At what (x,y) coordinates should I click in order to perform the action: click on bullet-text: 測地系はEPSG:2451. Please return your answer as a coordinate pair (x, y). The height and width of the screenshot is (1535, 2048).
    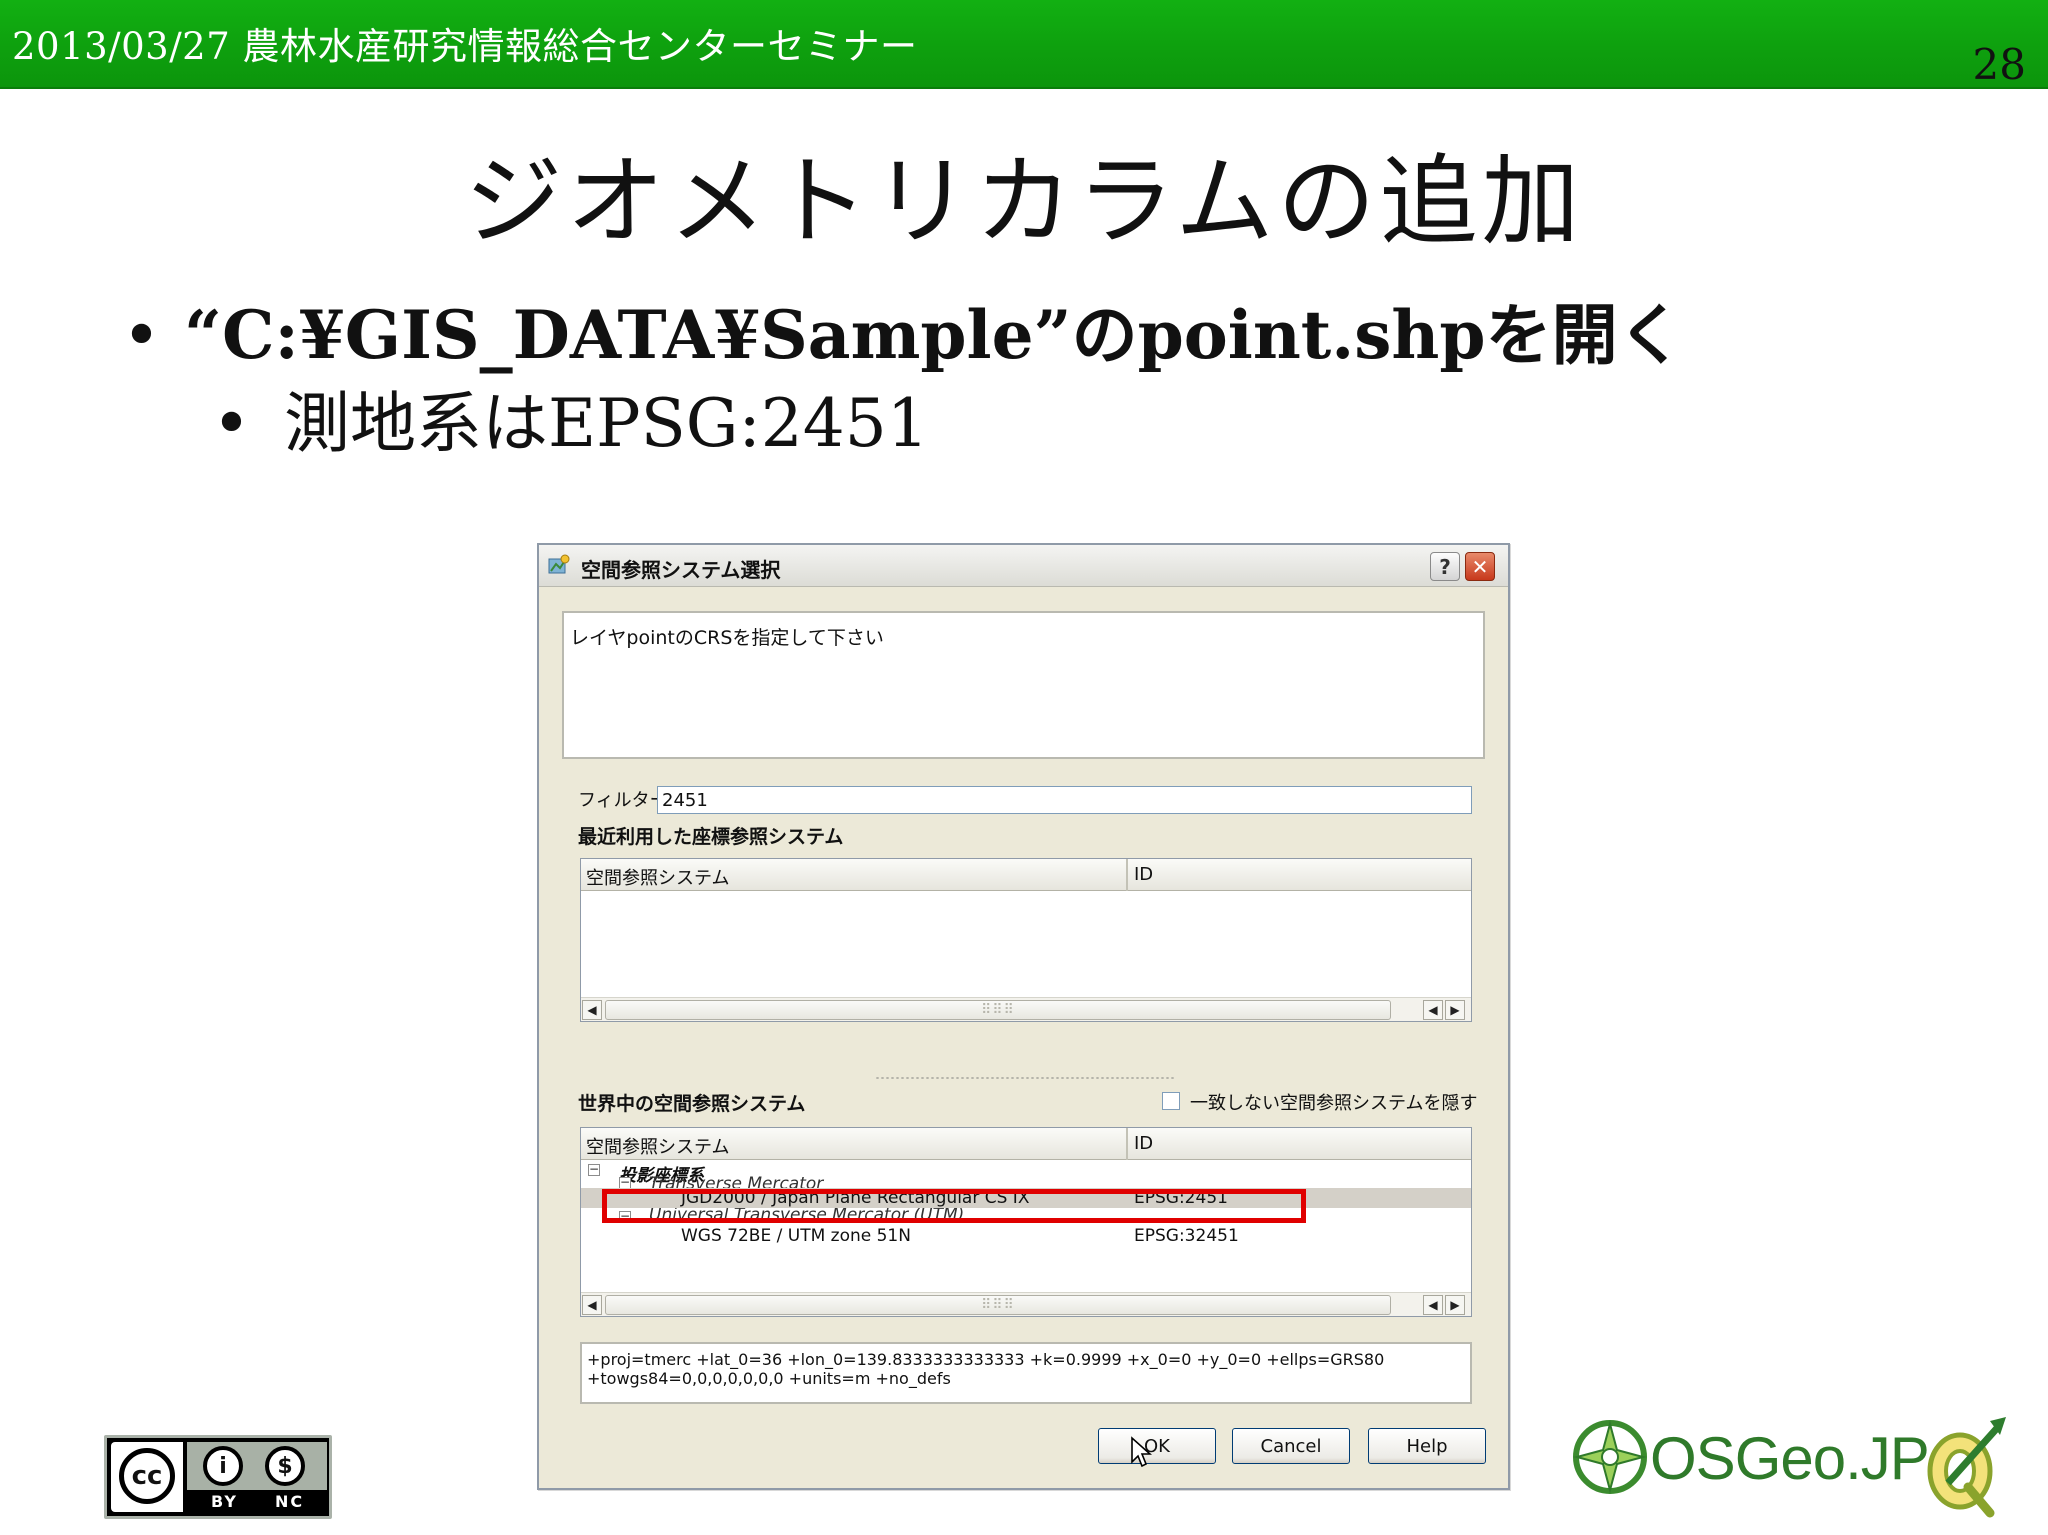
    Looking at the image, I should click on (606, 423).